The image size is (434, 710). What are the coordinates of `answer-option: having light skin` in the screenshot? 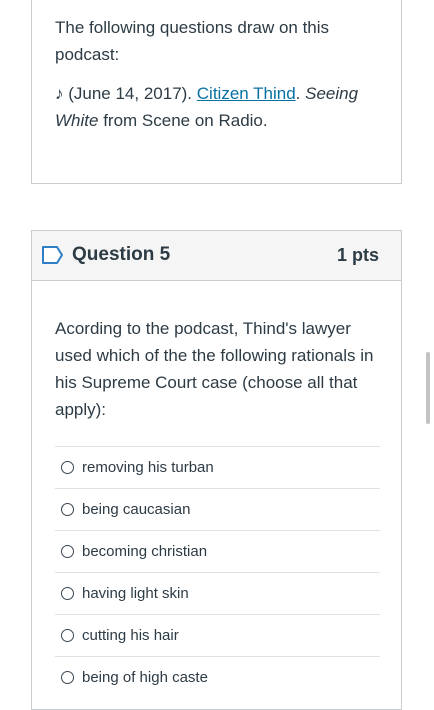 It's located at (217, 593).